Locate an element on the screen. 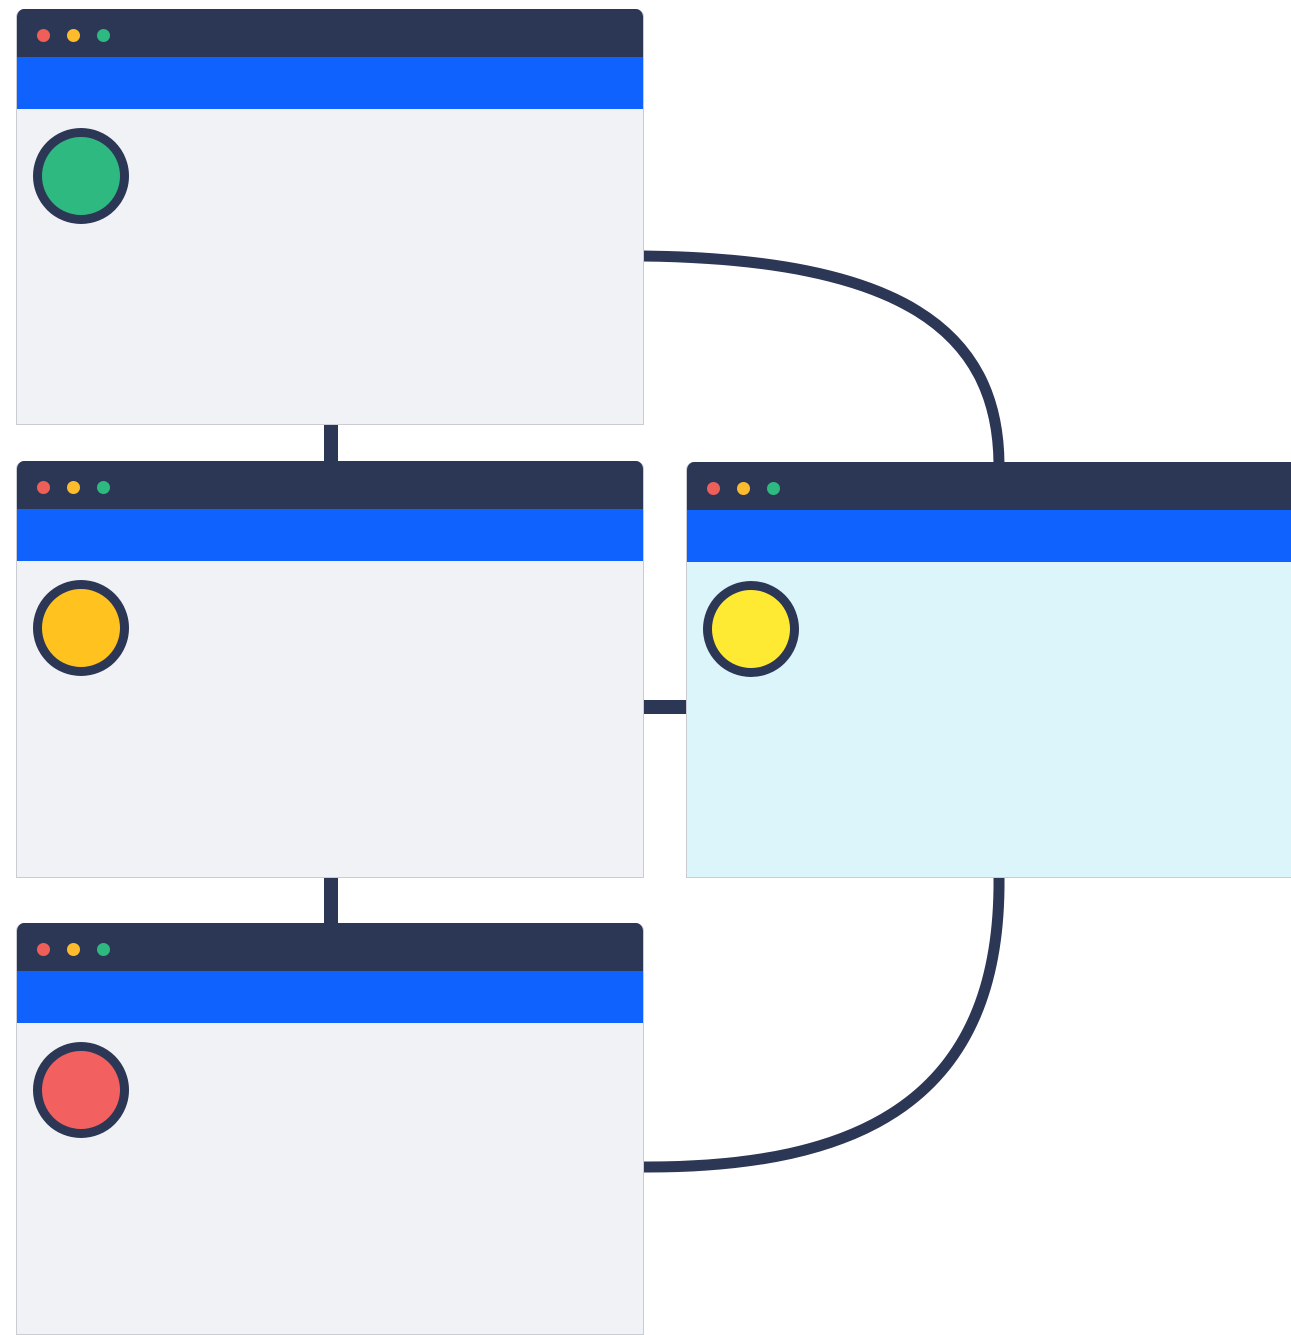  status-indicator-orange is located at coordinates (81, 628).